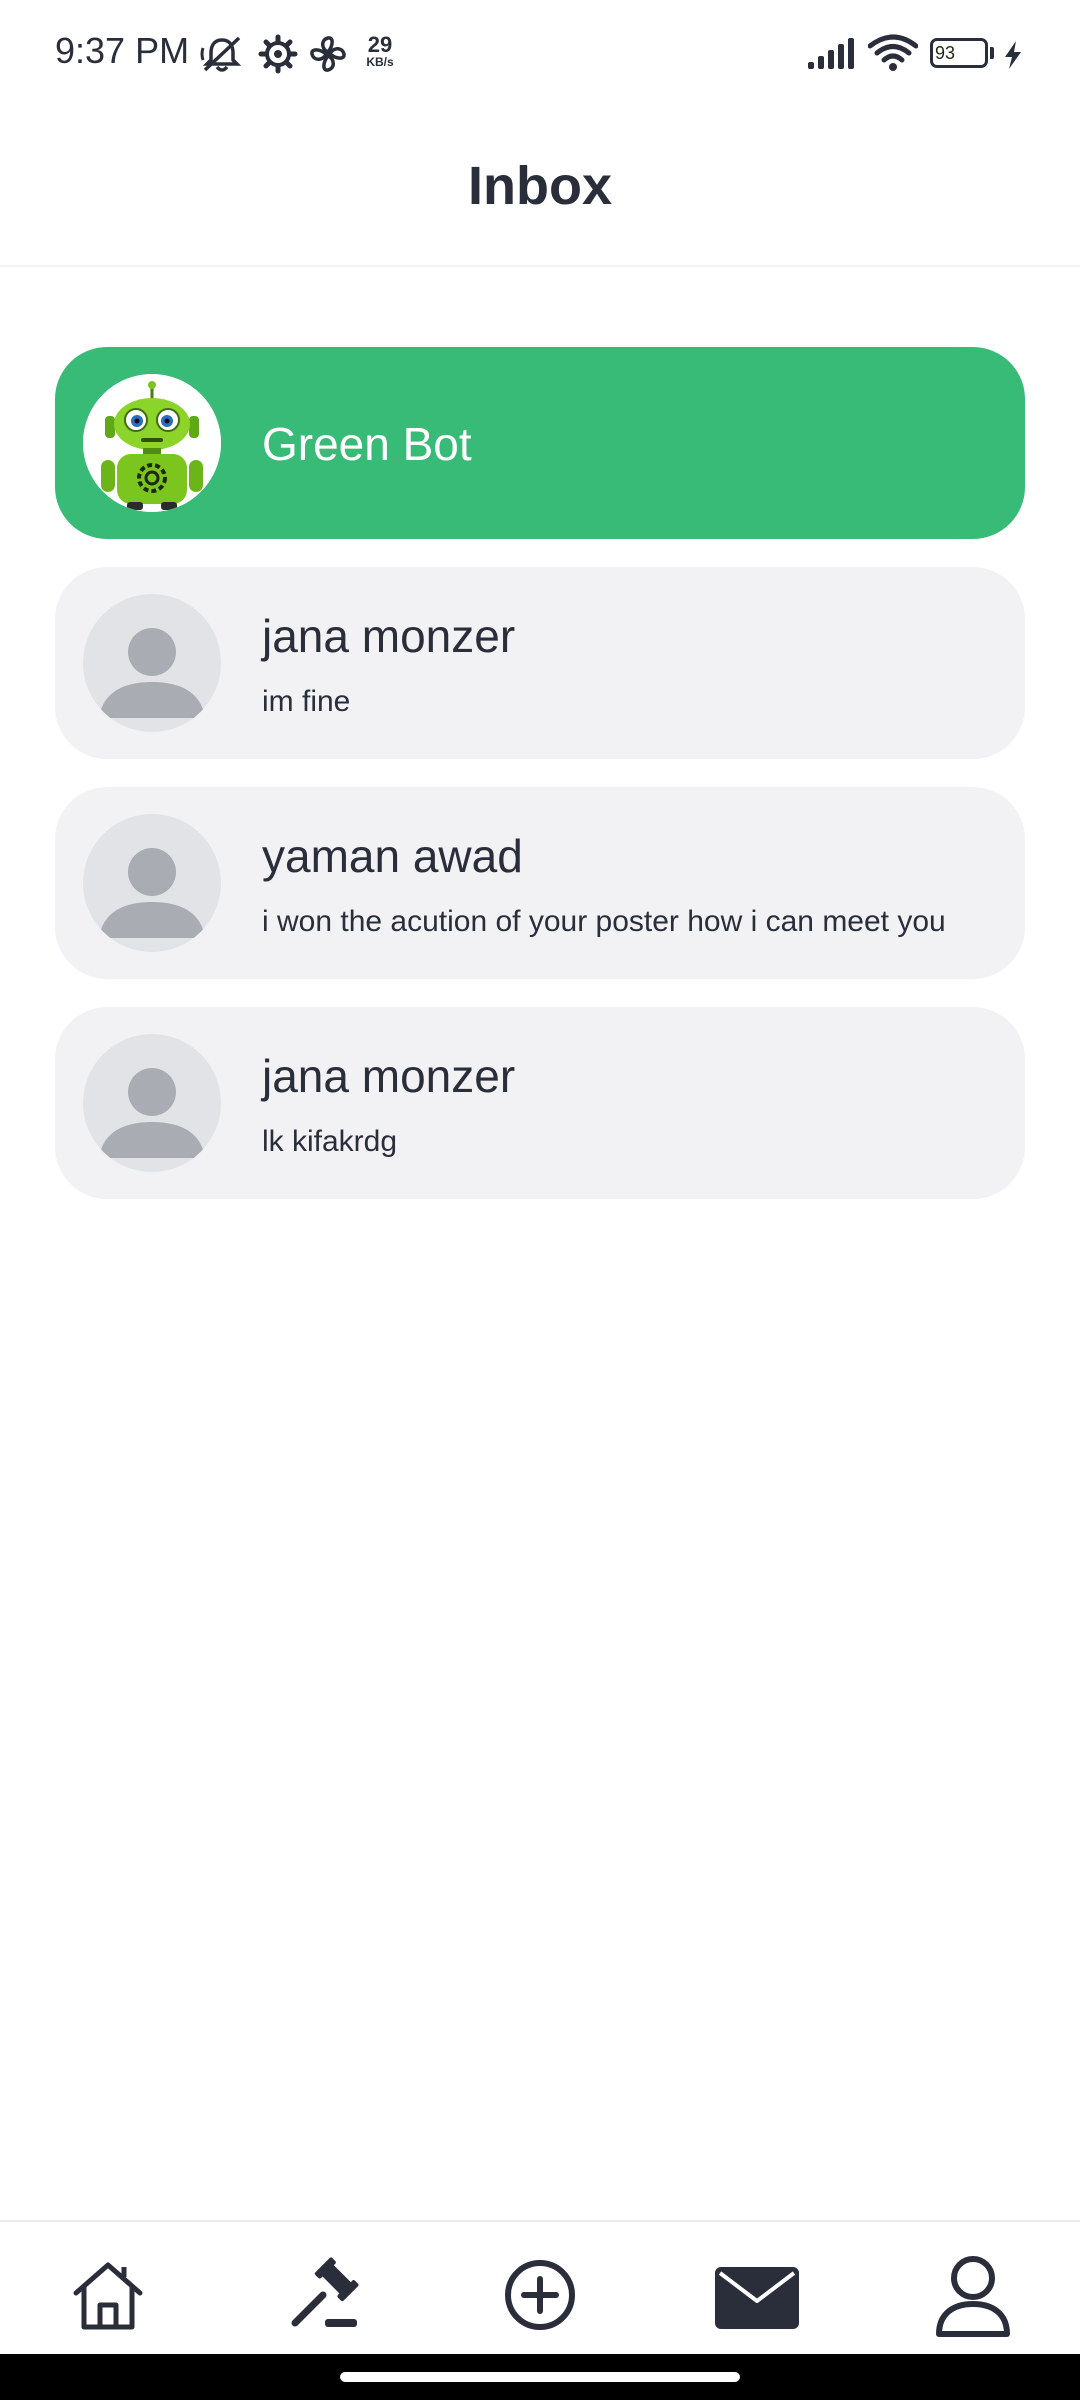 The image size is (1080, 2400). I want to click on page-title: Inbox, so click(540, 186).